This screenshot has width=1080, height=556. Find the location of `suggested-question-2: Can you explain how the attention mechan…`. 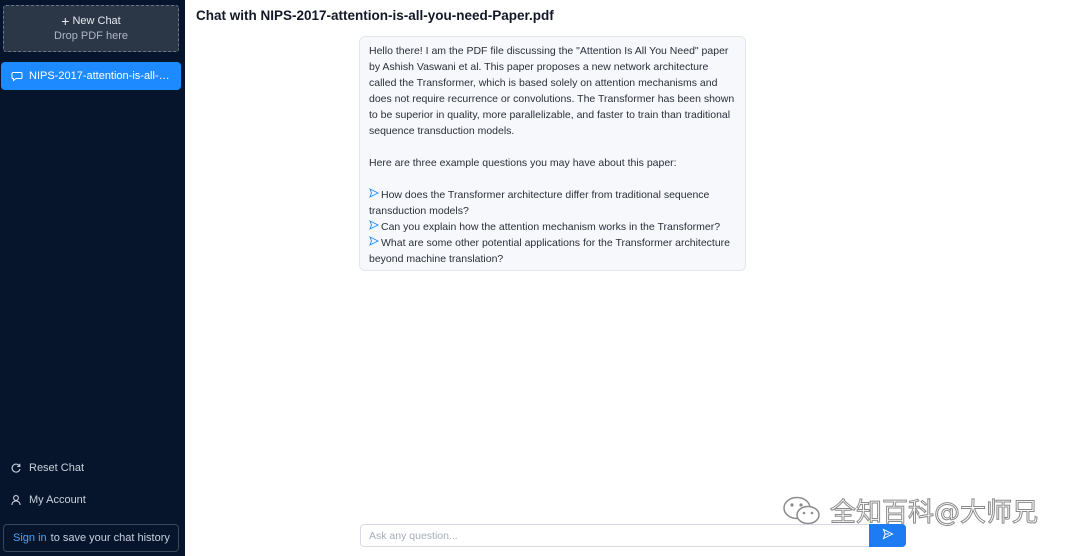

suggested-question-2: Can you explain how the attention mechan… is located at coordinates (552, 227).